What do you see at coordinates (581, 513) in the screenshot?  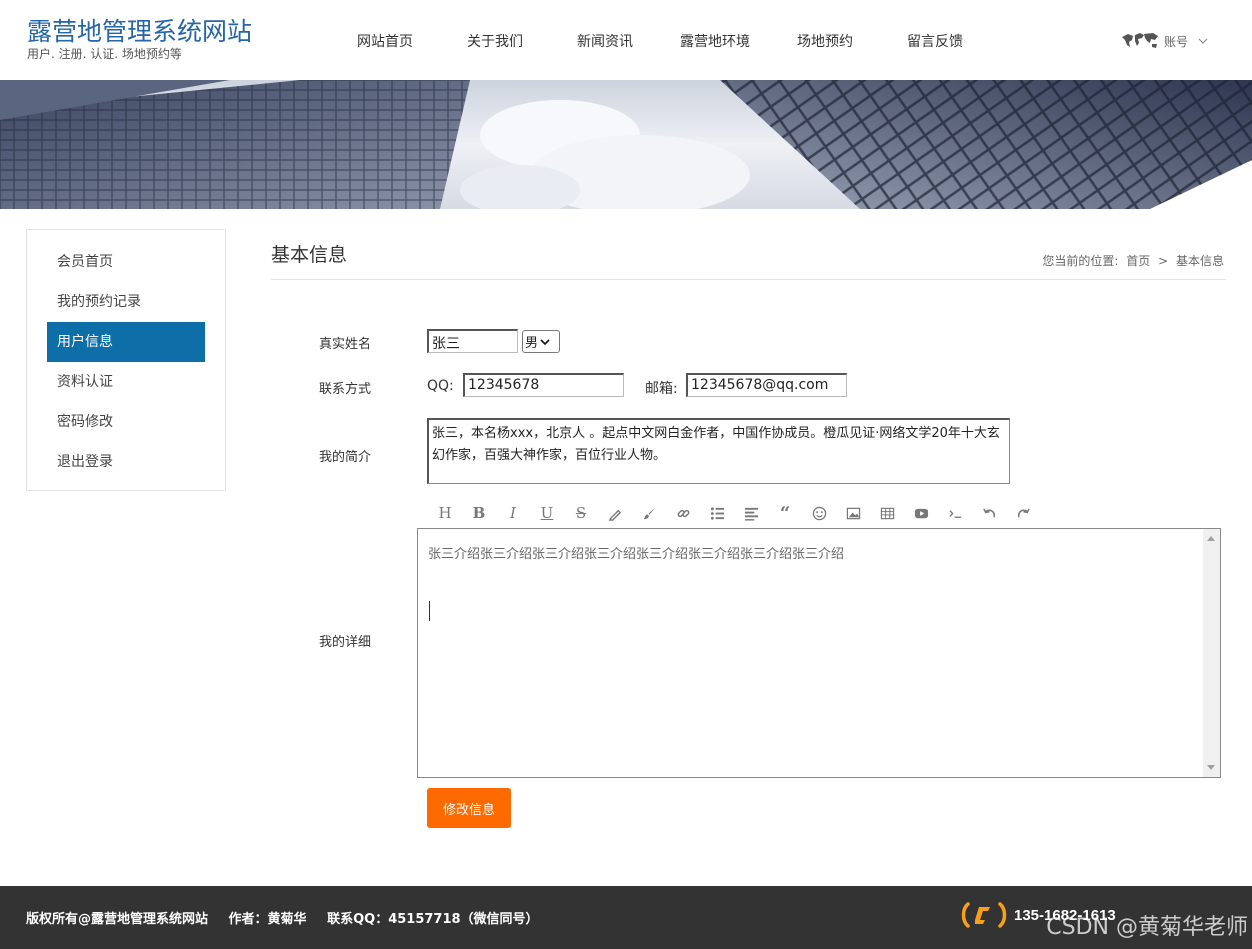 I see `strikethrough-icon: S` at bounding box center [581, 513].